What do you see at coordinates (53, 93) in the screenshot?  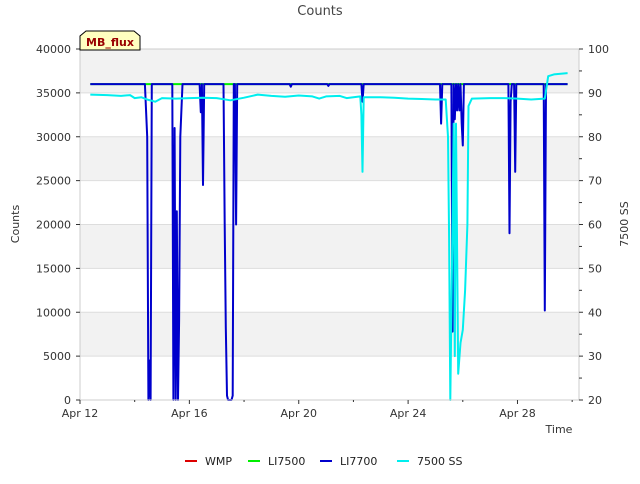 I see `y-tick-label: 35000` at bounding box center [53, 93].